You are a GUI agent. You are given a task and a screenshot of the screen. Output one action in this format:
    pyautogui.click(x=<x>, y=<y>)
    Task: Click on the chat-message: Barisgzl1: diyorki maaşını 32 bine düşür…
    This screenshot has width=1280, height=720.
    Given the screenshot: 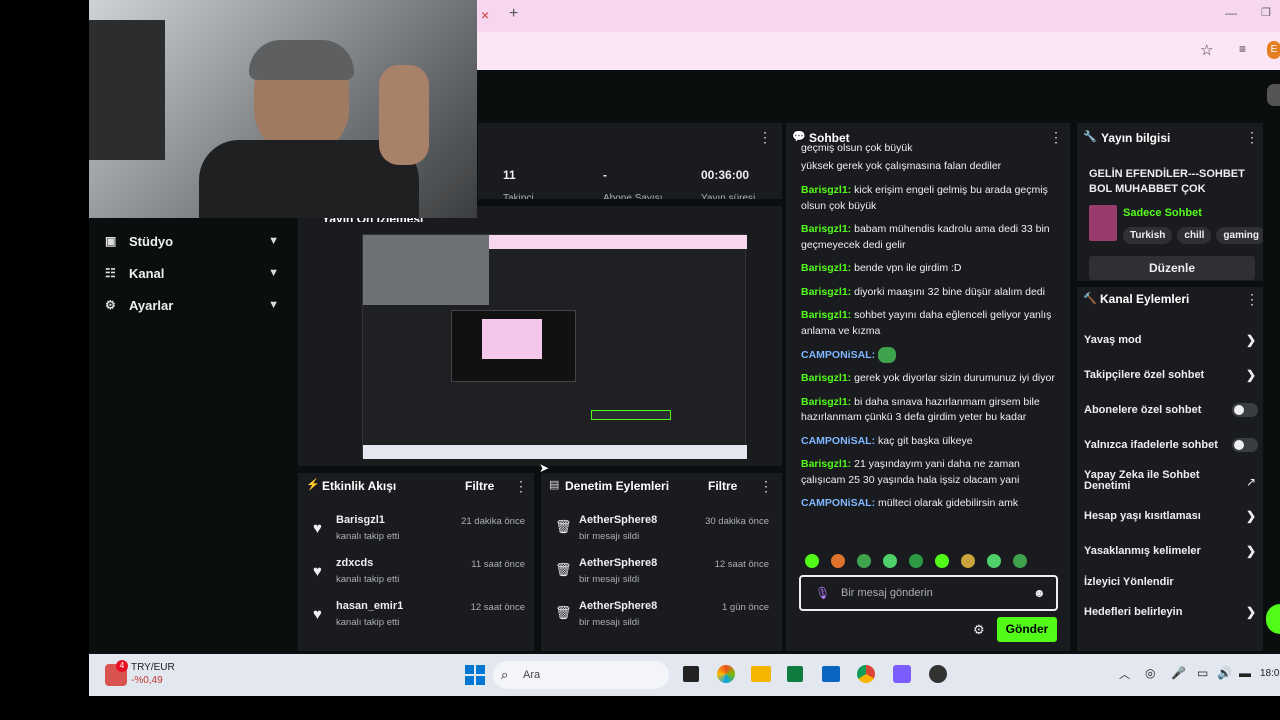 What is the action you would take?
    pyautogui.click(x=923, y=291)
    